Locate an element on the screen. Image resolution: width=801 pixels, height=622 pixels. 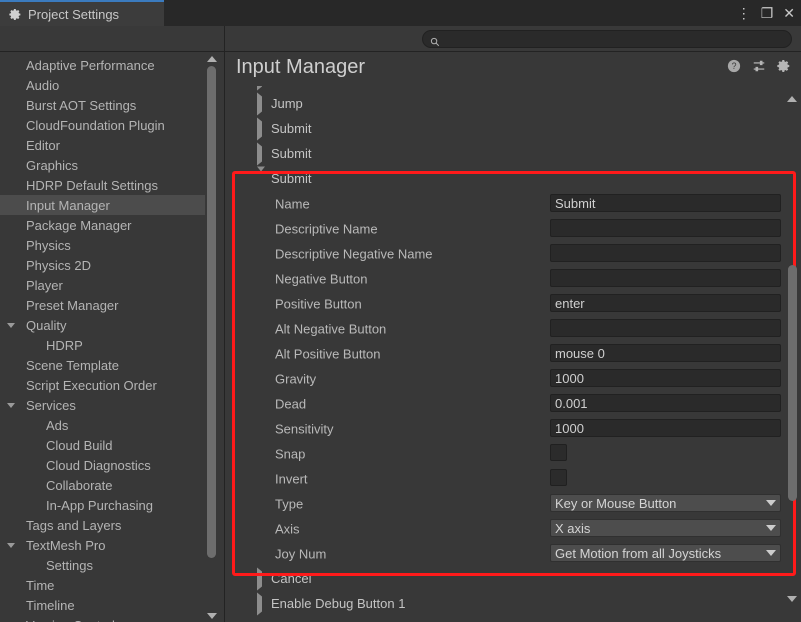
sidebar-item-graphics: Graphics is located at coordinates (103, 165).